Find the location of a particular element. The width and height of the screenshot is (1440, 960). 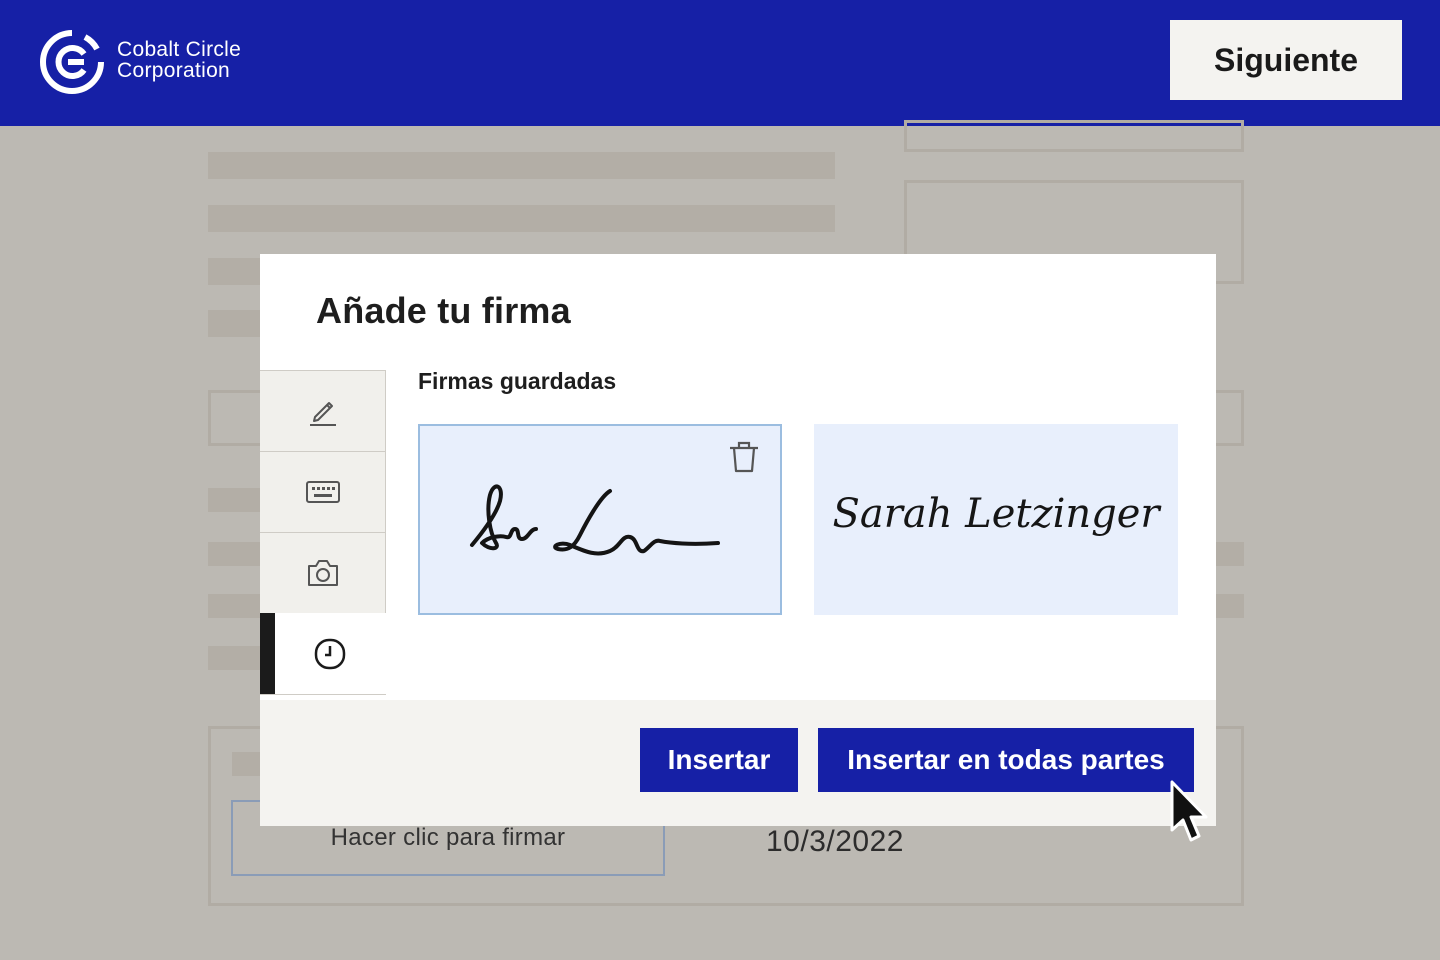

tab-type is located at coordinates (323, 492).